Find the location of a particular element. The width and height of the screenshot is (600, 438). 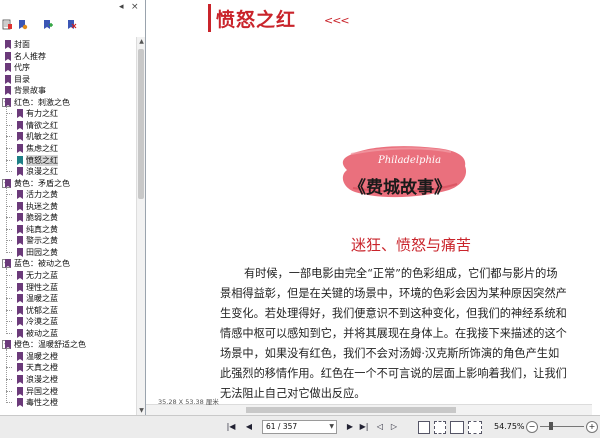

paragraph-line: 有时候，一部电影由完全“正常”的色彩组成，它们都与影片的场 is located at coordinates (401, 273).